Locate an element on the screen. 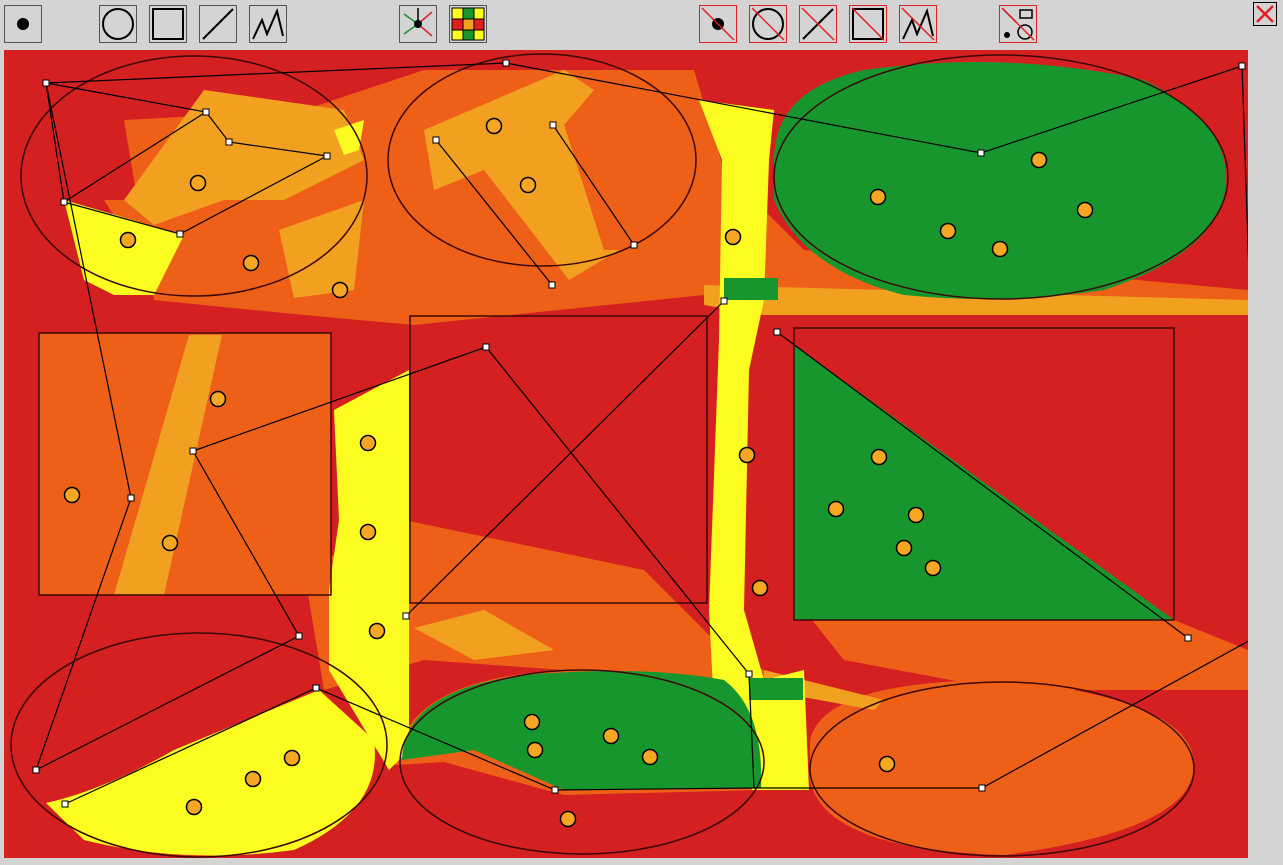 The image size is (1283, 865). delete-rectangle-tool-button is located at coordinates (868, 24).